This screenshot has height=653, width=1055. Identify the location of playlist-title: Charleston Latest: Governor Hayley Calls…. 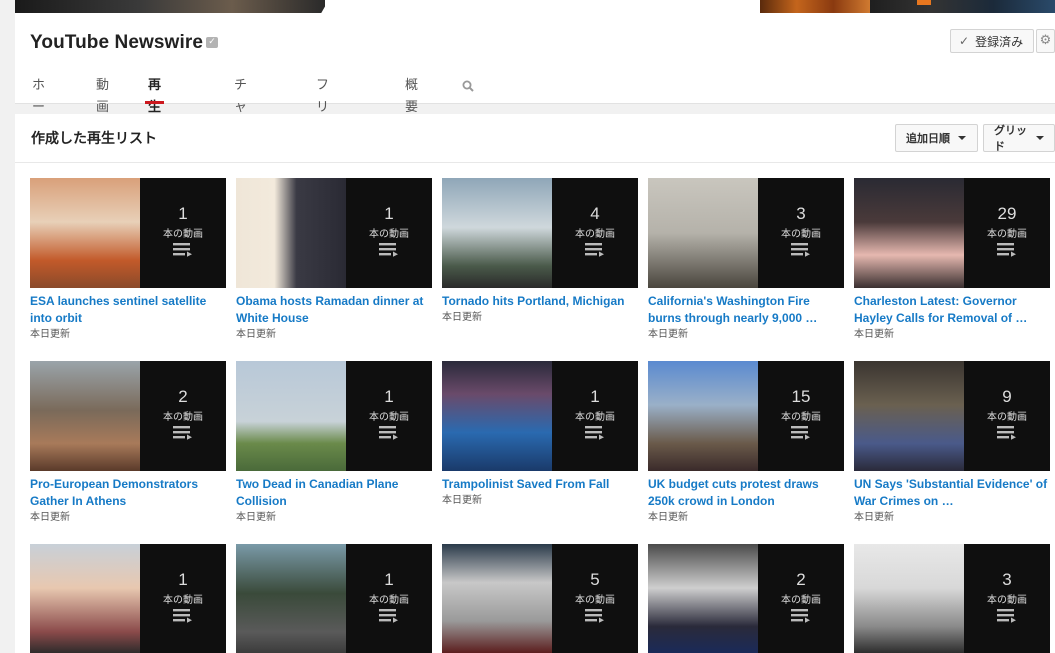
(952, 310).